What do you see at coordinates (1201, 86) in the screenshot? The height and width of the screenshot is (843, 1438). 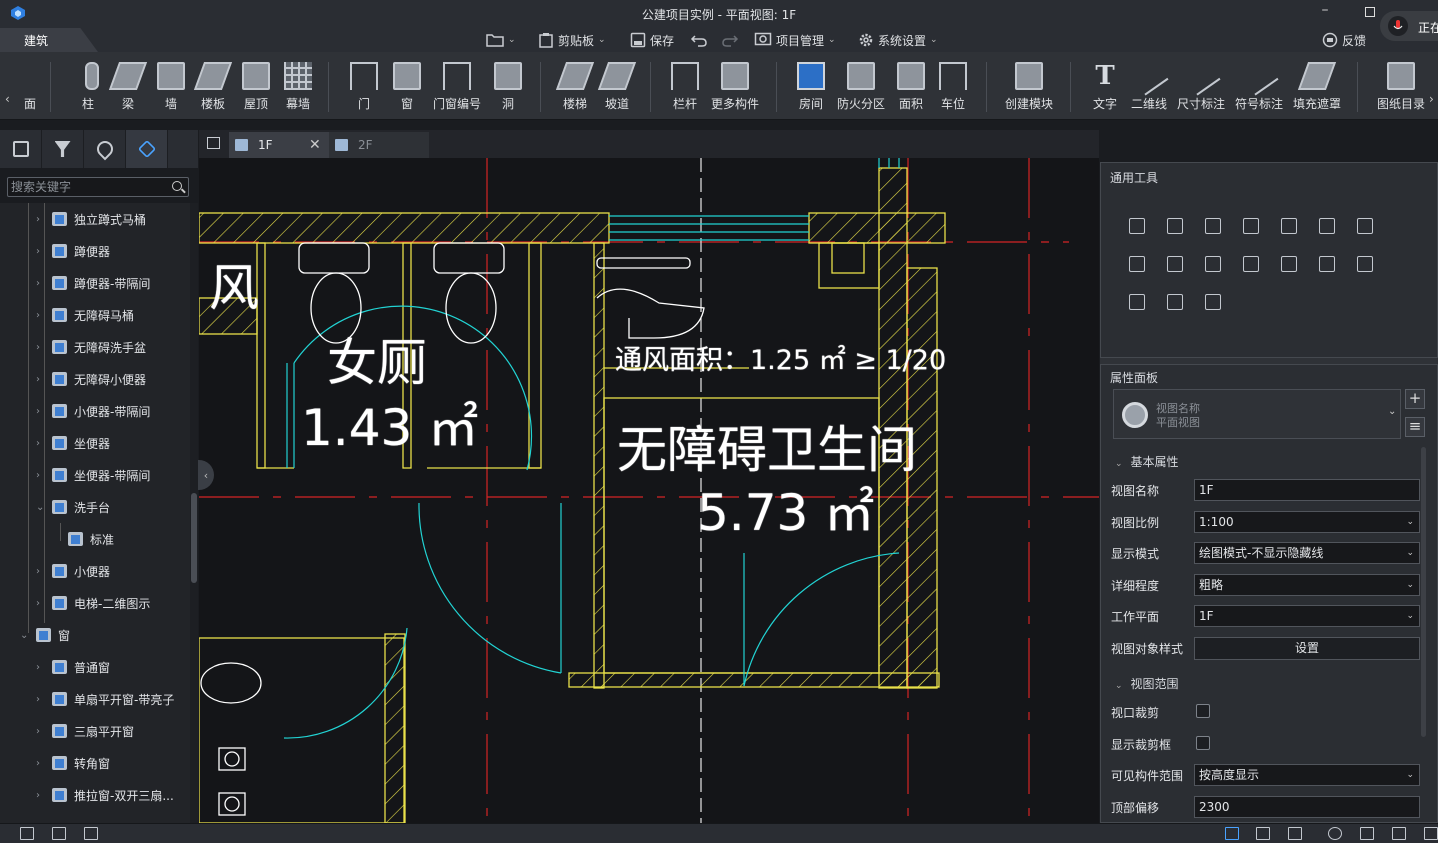 I see `dimension-button: 尺寸标注` at bounding box center [1201, 86].